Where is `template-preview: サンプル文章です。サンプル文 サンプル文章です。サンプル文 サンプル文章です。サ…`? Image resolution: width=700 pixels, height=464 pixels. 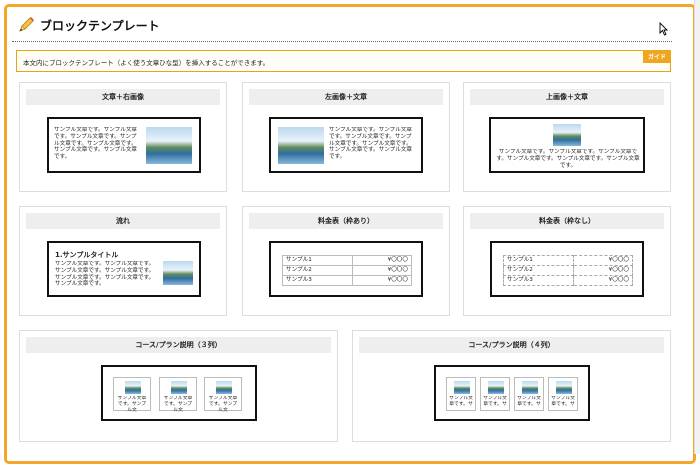 template-preview: サンプル文章です。サンプル文 サンプル文章です。サンプル文 サンプル文章です。サ… is located at coordinates (179, 393).